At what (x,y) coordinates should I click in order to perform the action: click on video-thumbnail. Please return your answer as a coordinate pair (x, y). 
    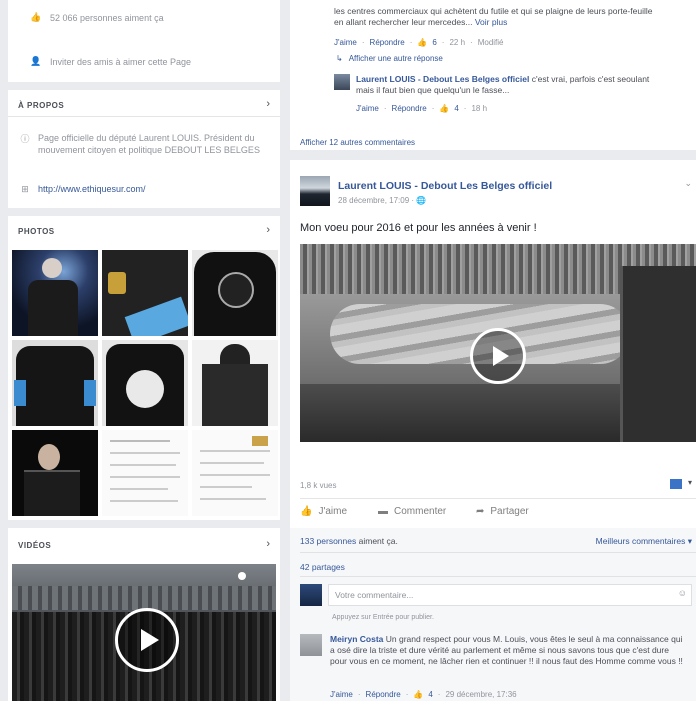
    Looking at the image, I should click on (144, 632).